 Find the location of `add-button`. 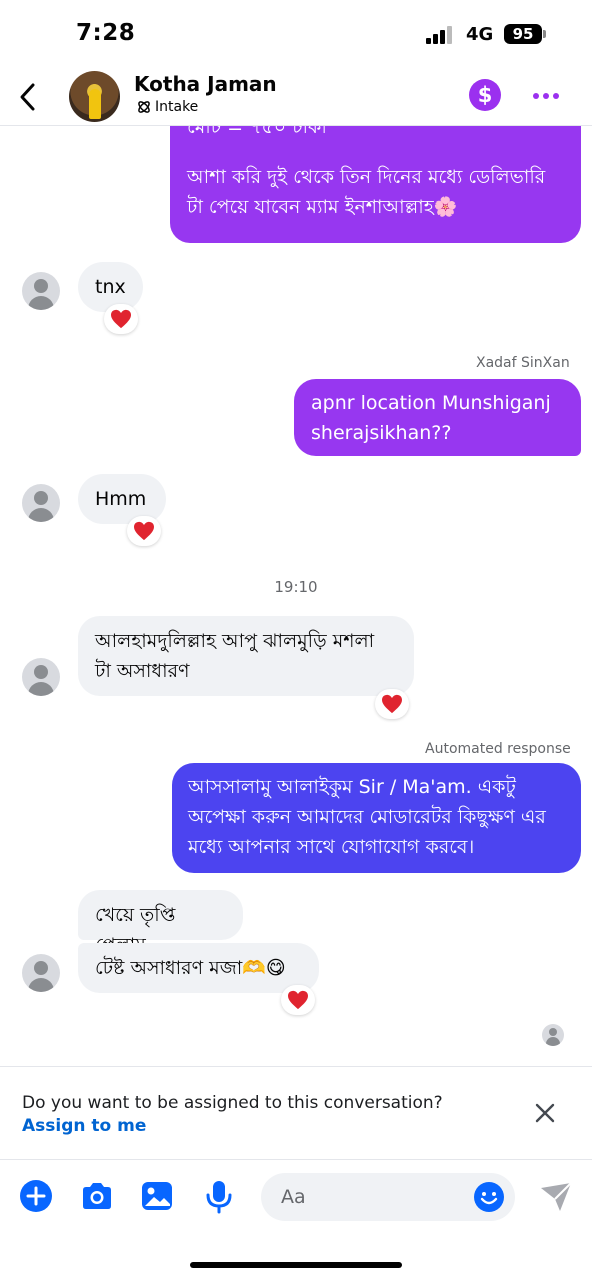

add-button is located at coordinates (36, 1196).